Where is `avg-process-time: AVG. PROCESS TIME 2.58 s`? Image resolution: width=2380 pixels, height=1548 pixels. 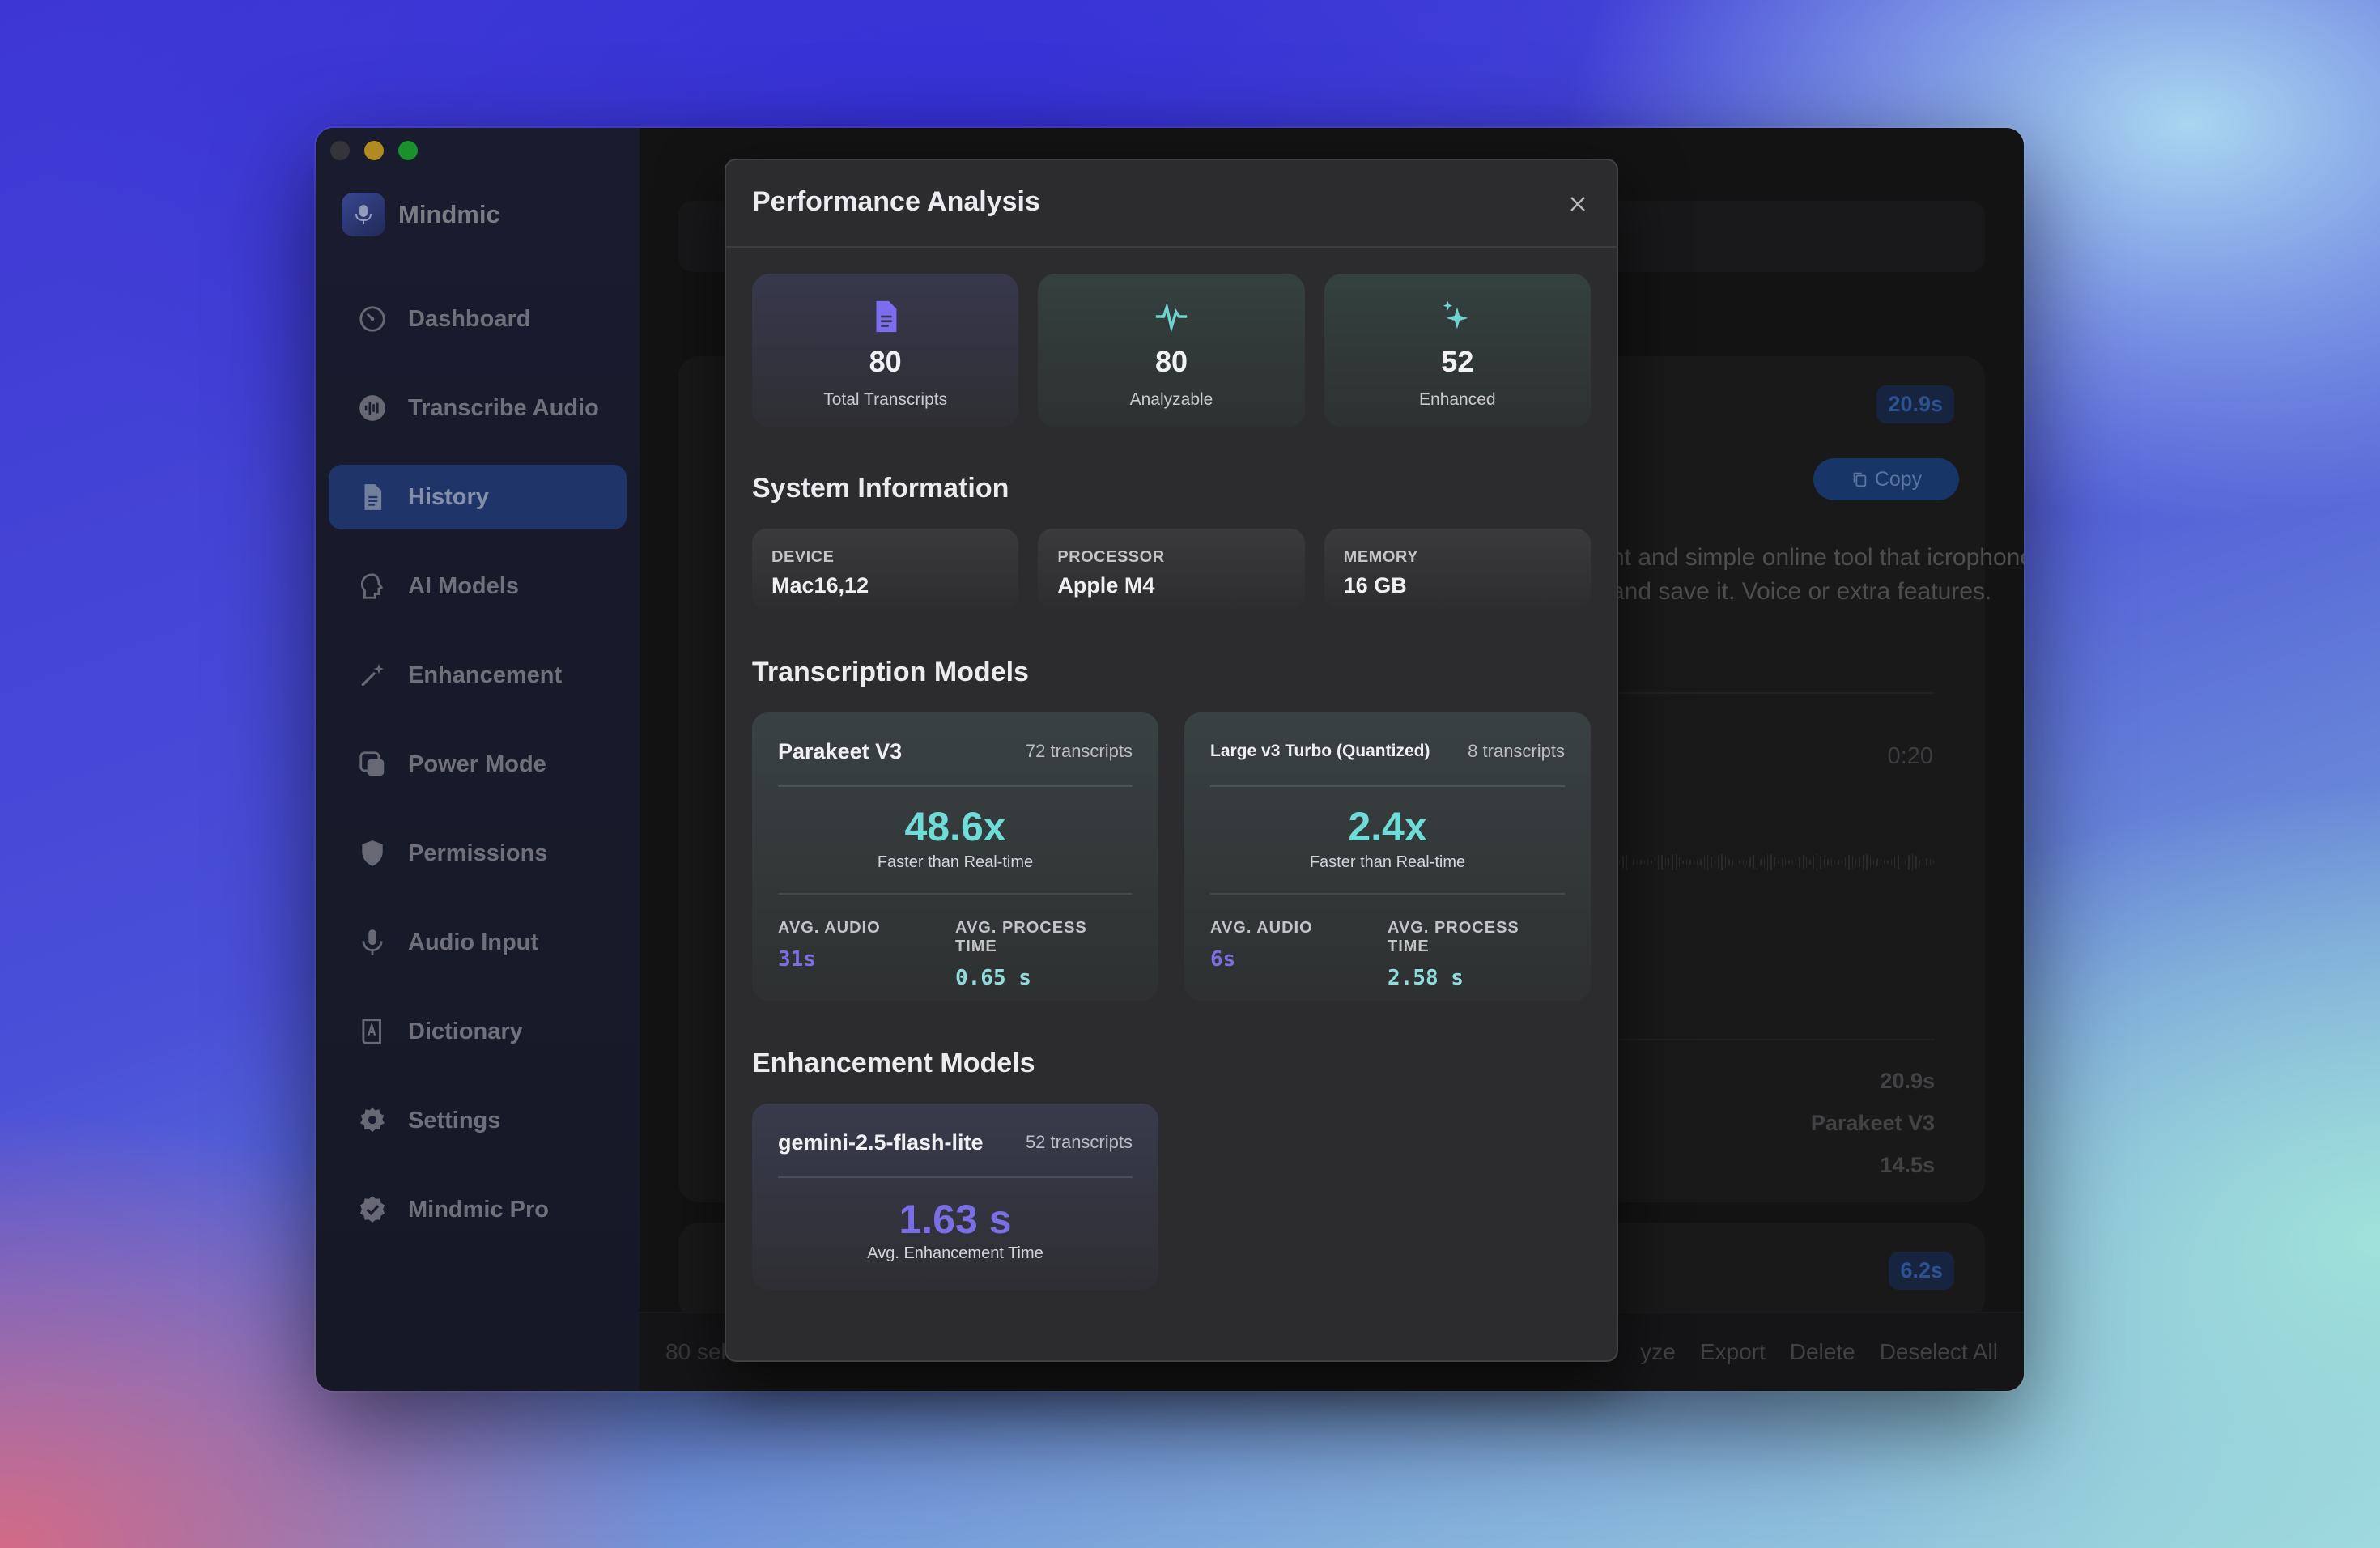 avg-process-time: AVG. PROCESS TIME 2.58 s is located at coordinates (1476, 954).